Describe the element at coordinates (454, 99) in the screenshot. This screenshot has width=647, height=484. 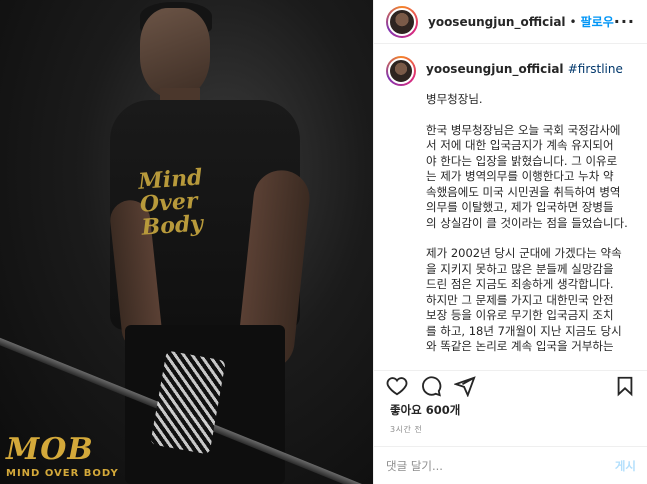
I see `caption-paragraph: 병무청장님.` at that location.